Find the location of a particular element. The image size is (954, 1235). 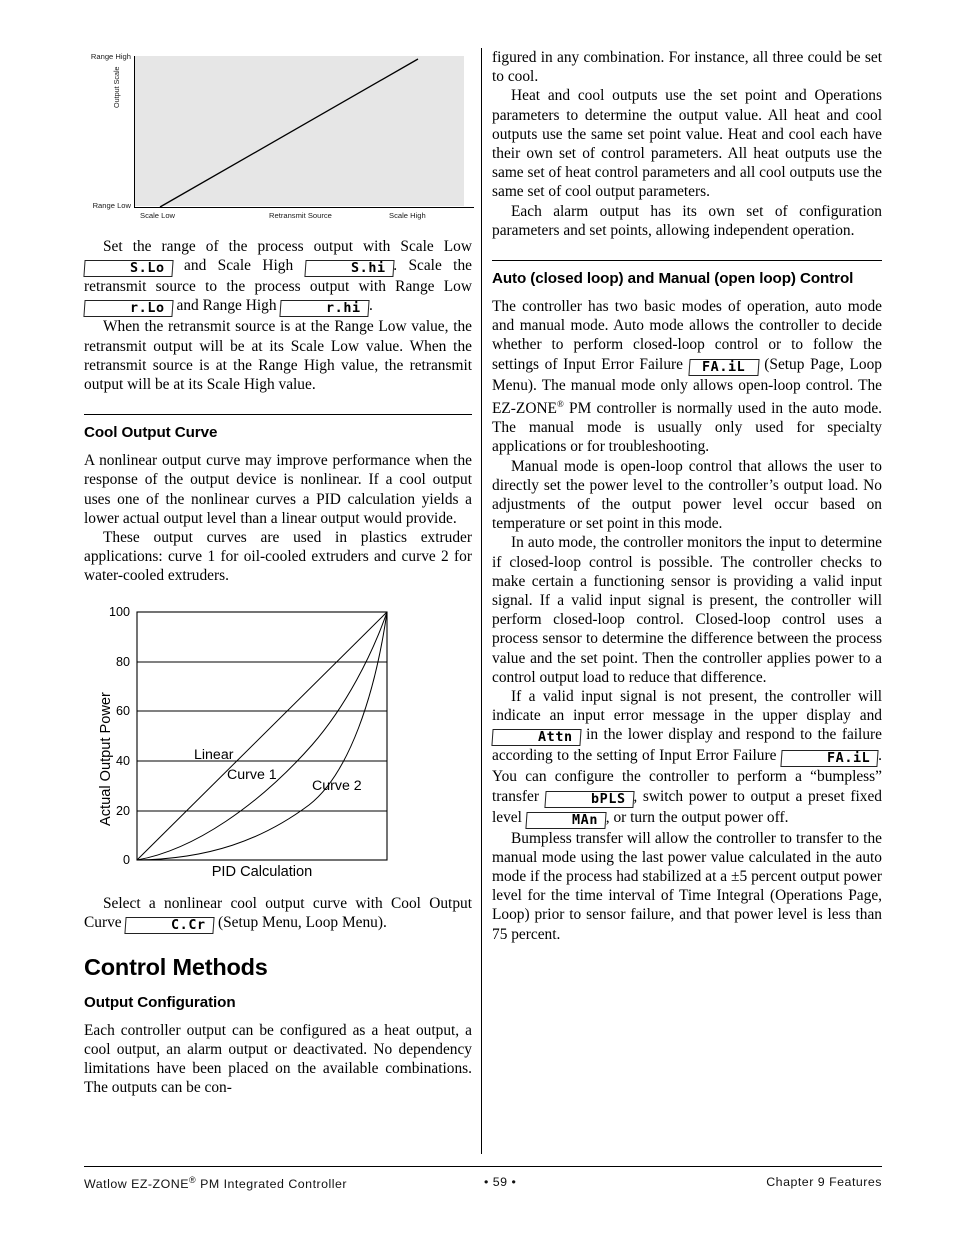

cool-chart-y-axis-title: Actual Output Power is located at coordinates (106, 758).